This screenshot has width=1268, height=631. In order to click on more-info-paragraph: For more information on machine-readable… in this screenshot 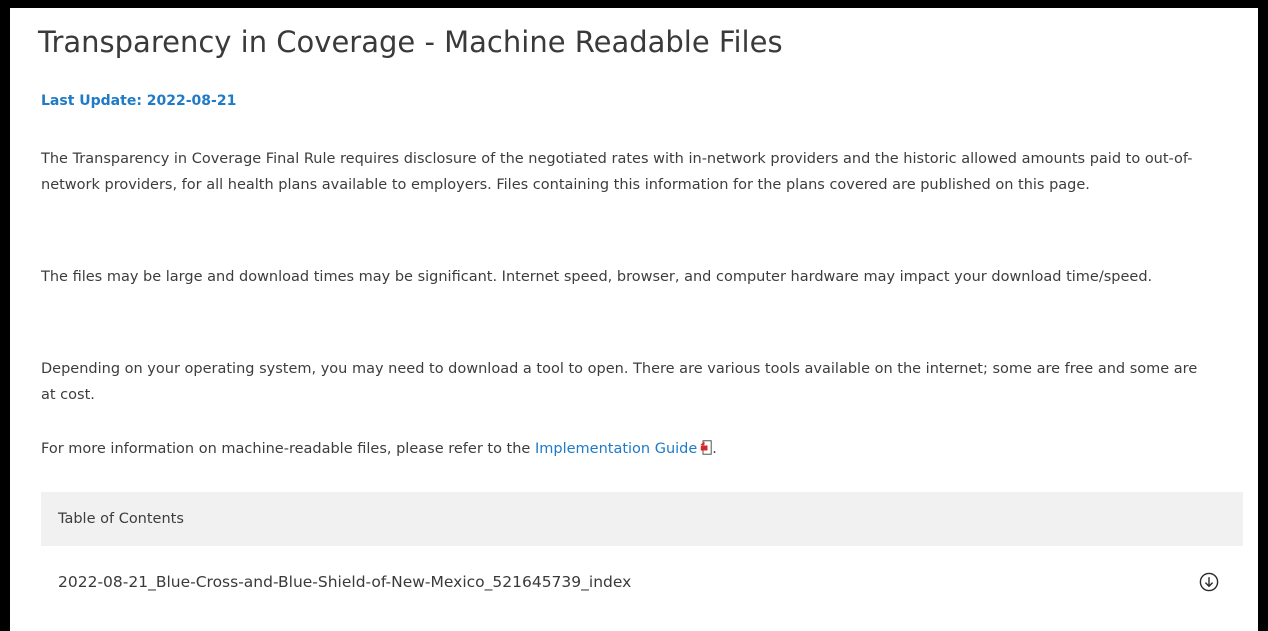, I will do `click(626, 450)`.